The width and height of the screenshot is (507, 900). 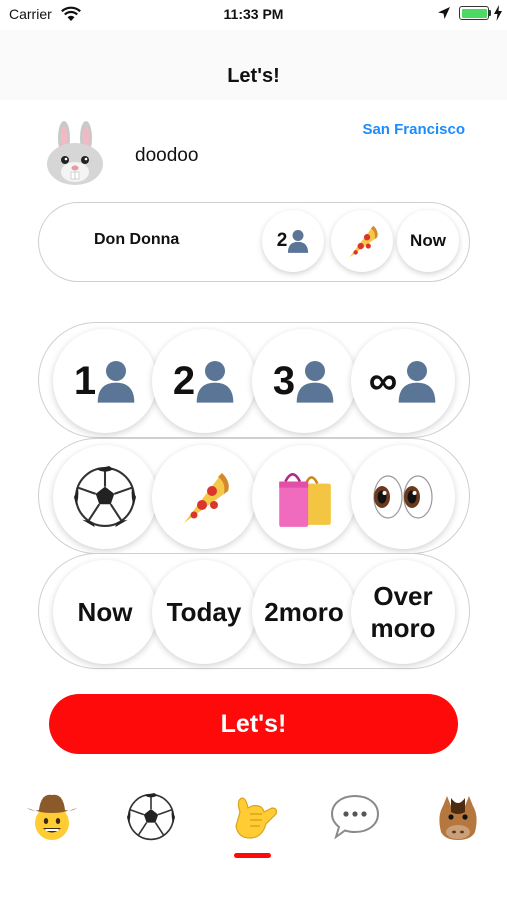 I want to click on people-option-number: 3, so click(x=284, y=380).